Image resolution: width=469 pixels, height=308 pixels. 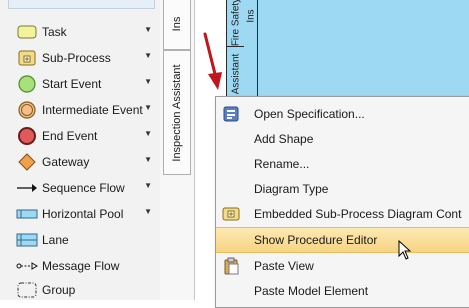 What do you see at coordinates (78, 240) in the screenshot?
I see `palette-item-lane: Lane` at bounding box center [78, 240].